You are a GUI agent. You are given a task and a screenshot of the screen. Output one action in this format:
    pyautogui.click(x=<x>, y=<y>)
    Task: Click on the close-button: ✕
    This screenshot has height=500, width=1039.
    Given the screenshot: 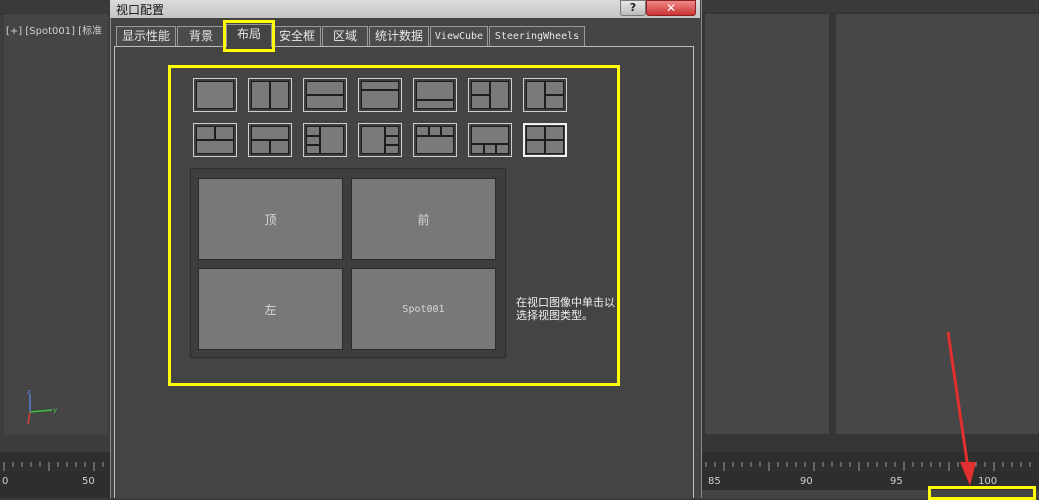 What is the action you would take?
    pyautogui.click(x=671, y=8)
    